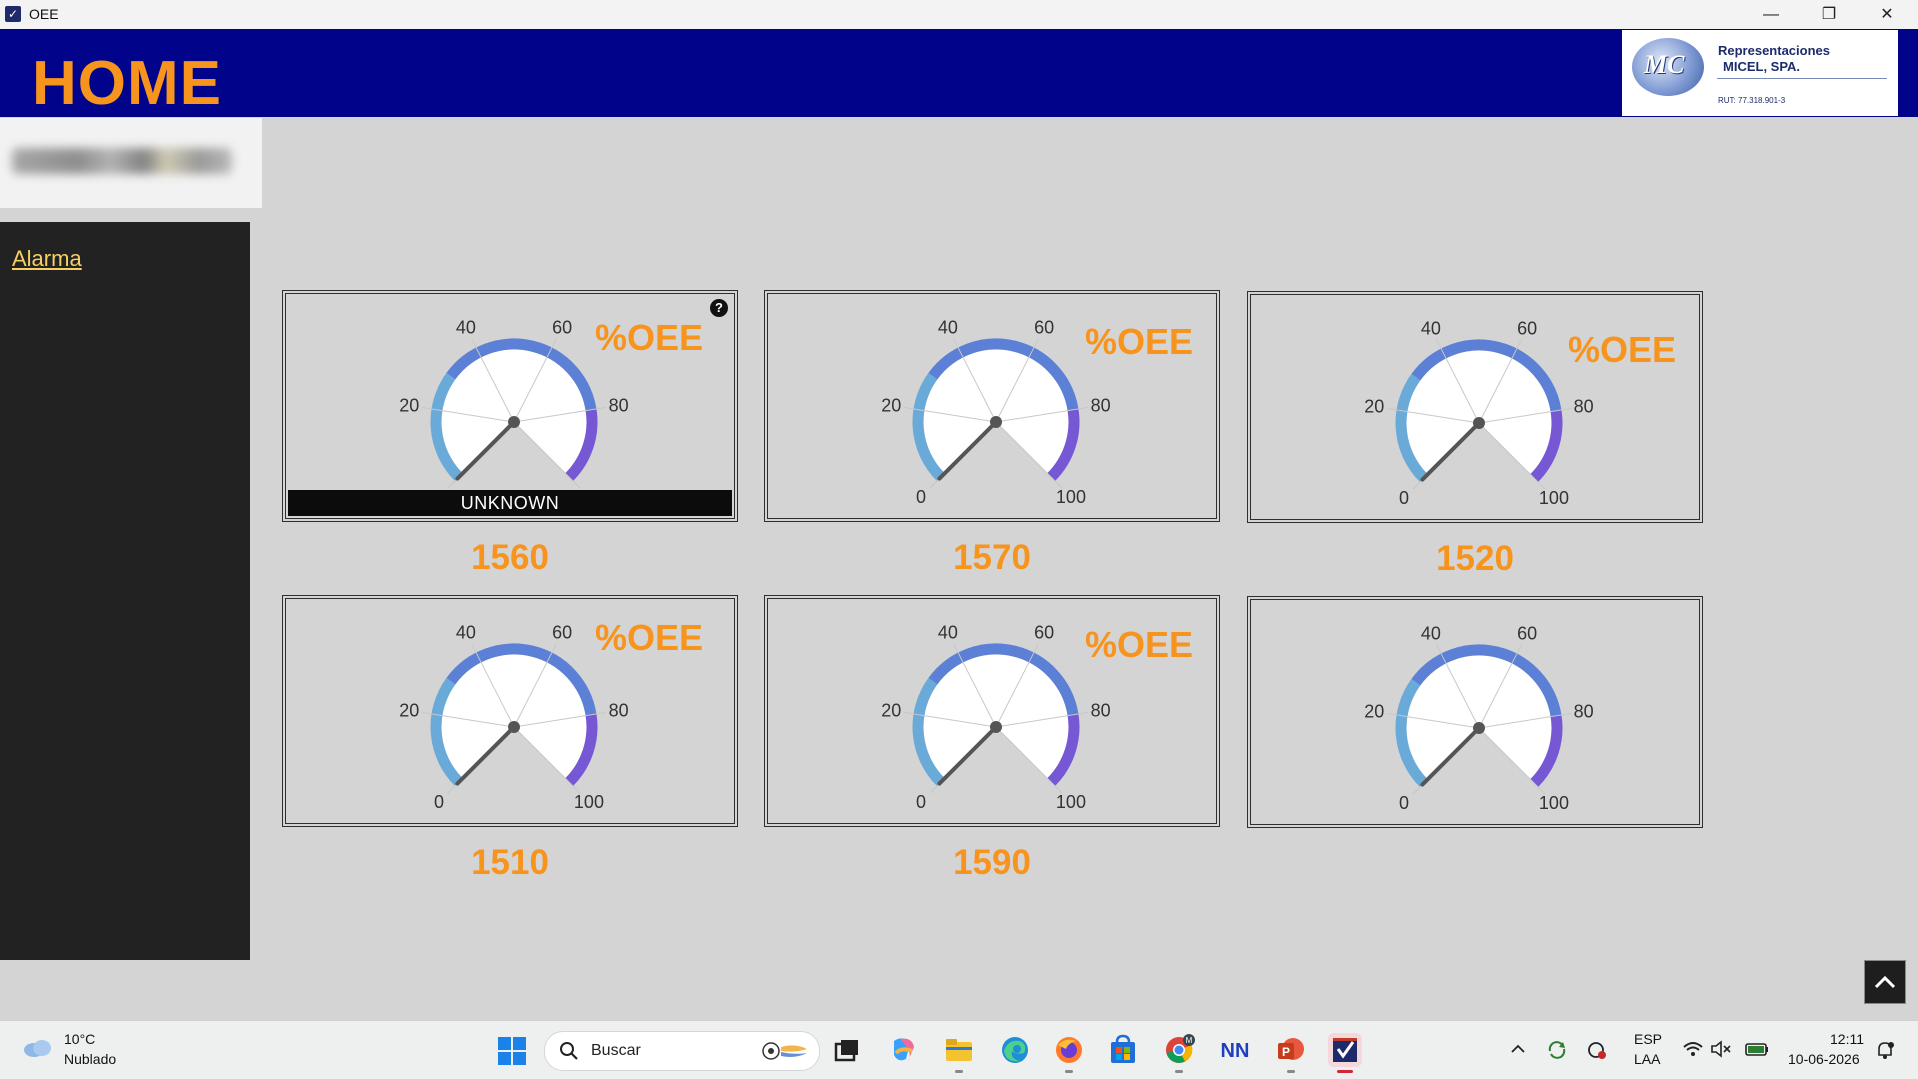 The height and width of the screenshot is (1079, 1918). What do you see at coordinates (1345, 1071) in the screenshot?
I see `active-indicator` at bounding box center [1345, 1071].